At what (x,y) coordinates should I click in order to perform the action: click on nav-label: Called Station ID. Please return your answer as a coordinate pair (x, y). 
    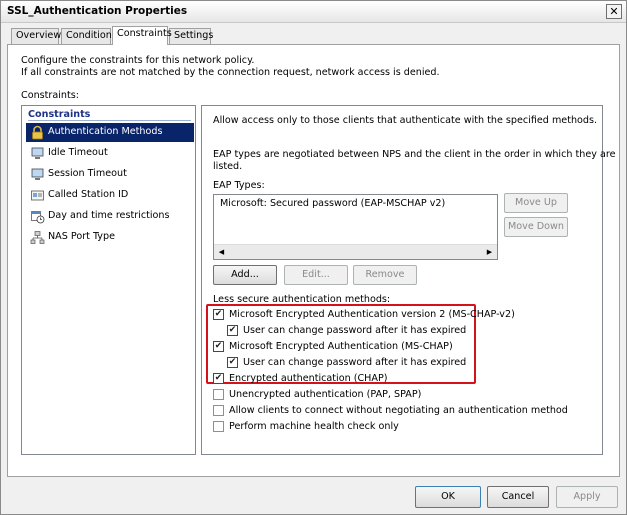
    Looking at the image, I should click on (88, 194).